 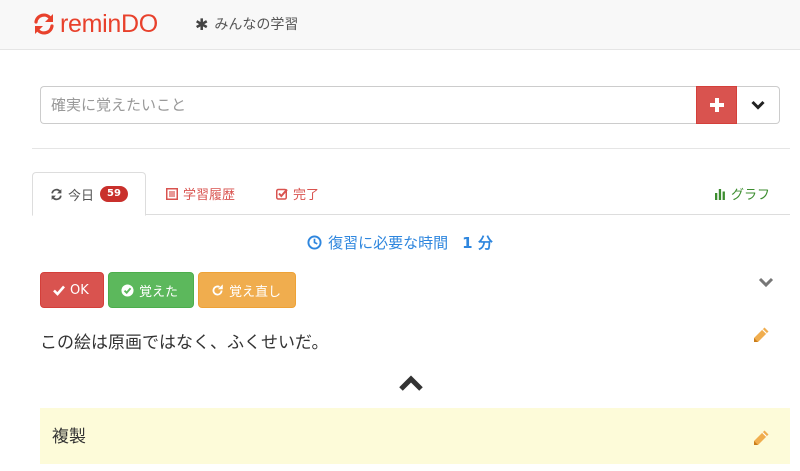 What do you see at coordinates (184, 343) in the screenshot?
I see `card-question: この絵は原画ではなく、ふくせいだ。` at bounding box center [184, 343].